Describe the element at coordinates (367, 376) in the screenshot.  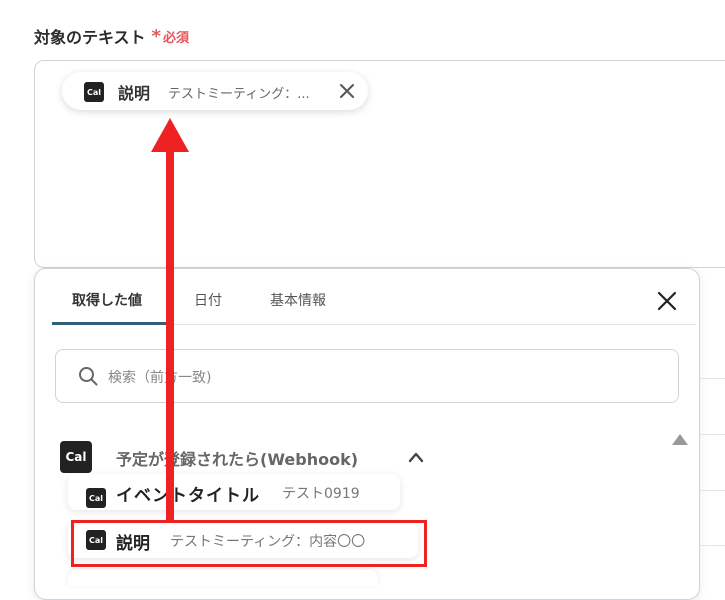
I see `search-input: 検索（前方一致)` at that location.